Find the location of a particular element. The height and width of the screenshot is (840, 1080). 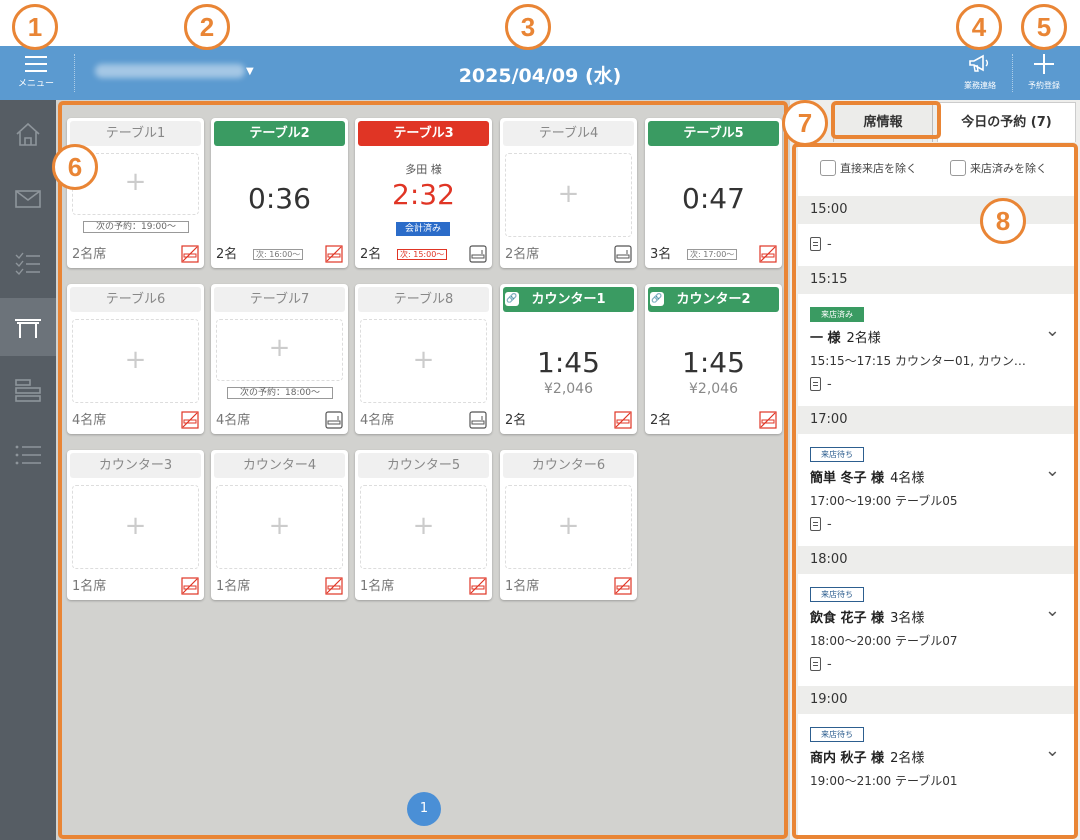

table-title: テーブル5 is located at coordinates (713, 133).